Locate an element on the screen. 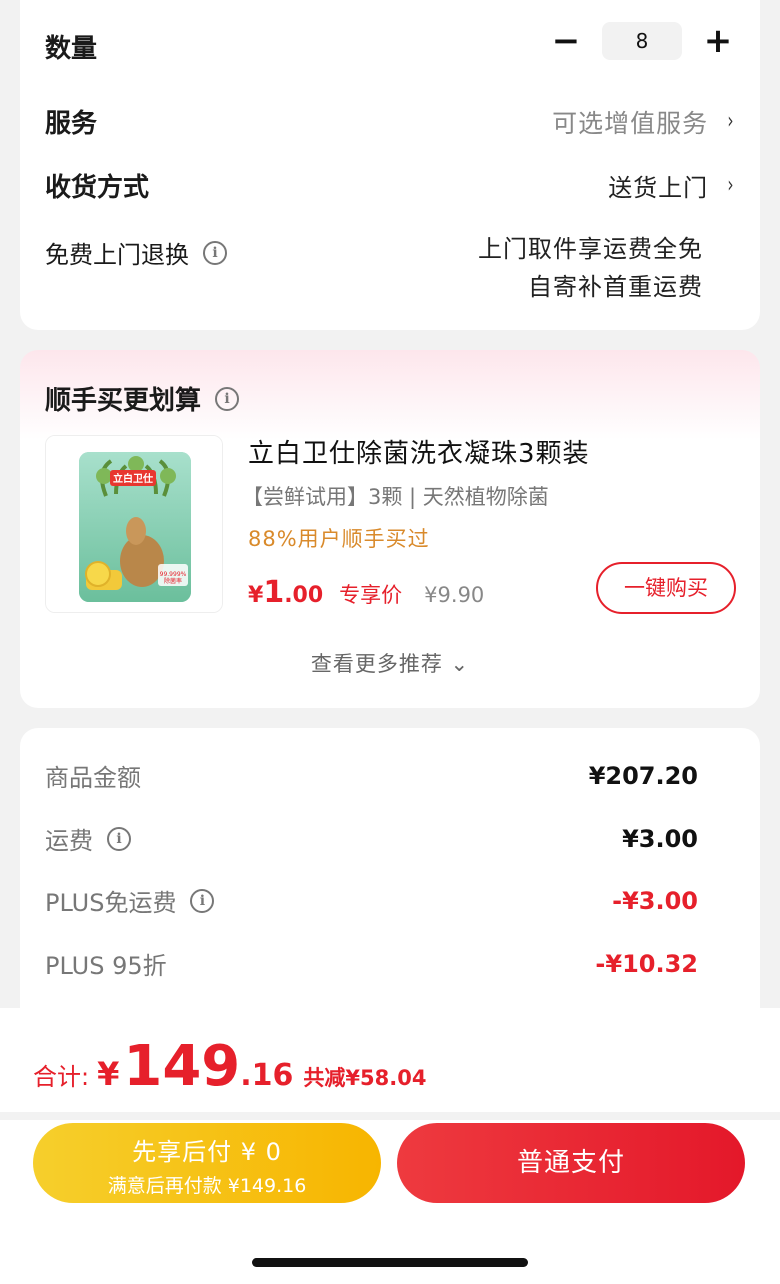 This screenshot has width=780, height=1284. total-decimal: .16 is located at coordinates (267, 1075).